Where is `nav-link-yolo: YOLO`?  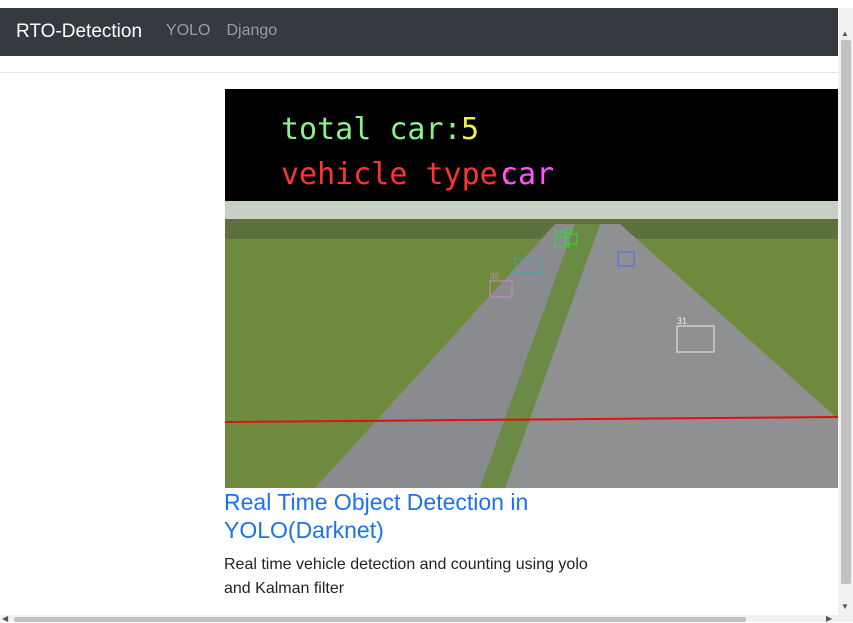 nav-link-yolo: YOLO is located at coordinates (188, 31).